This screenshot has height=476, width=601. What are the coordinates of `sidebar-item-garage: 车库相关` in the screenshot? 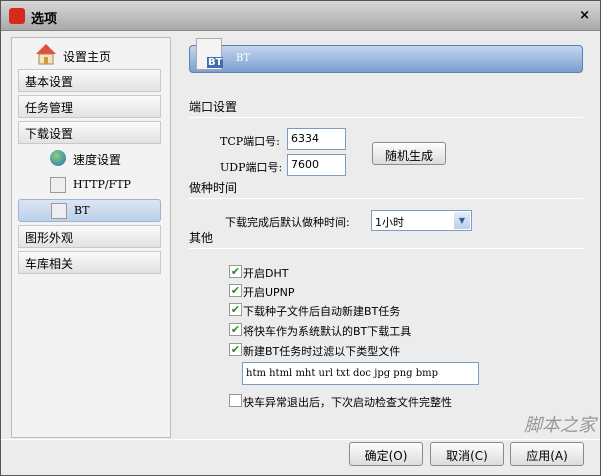 It's located at (89, 262).